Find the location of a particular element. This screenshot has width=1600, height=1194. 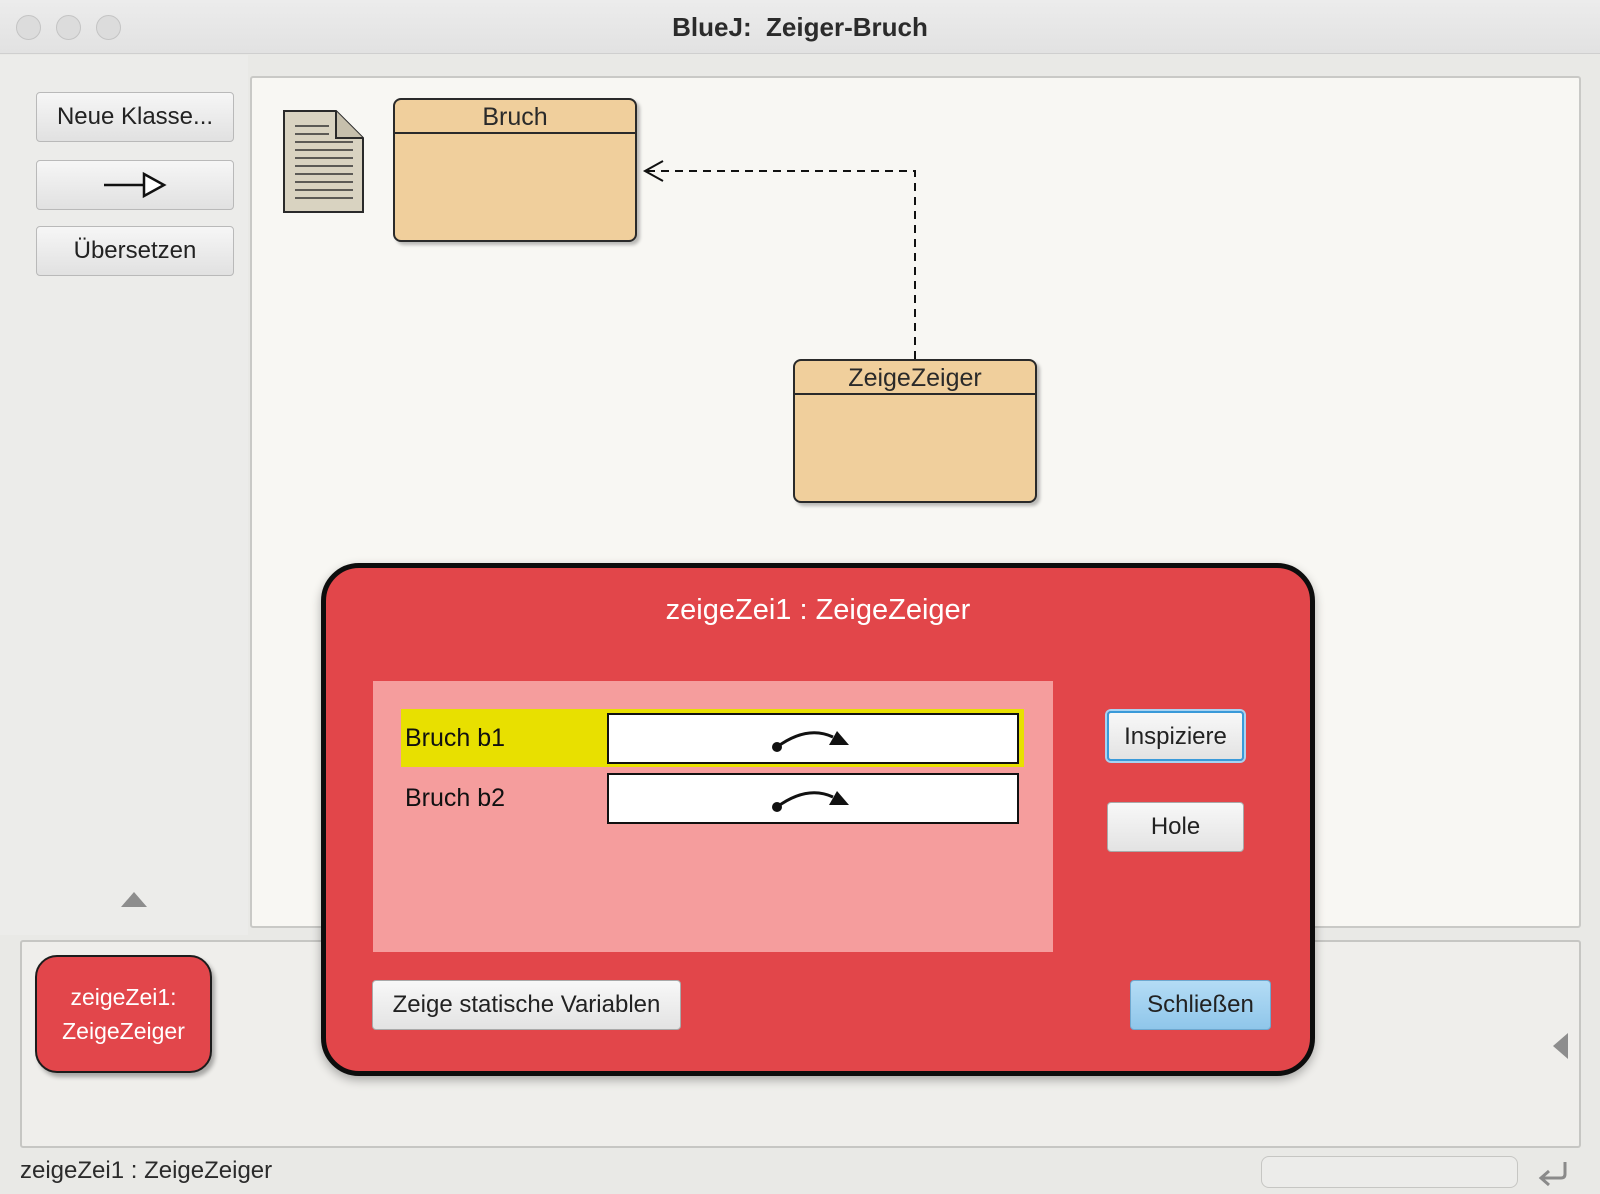

bench-object-name: zeigeZei1: is located at coordinates (123, 997).